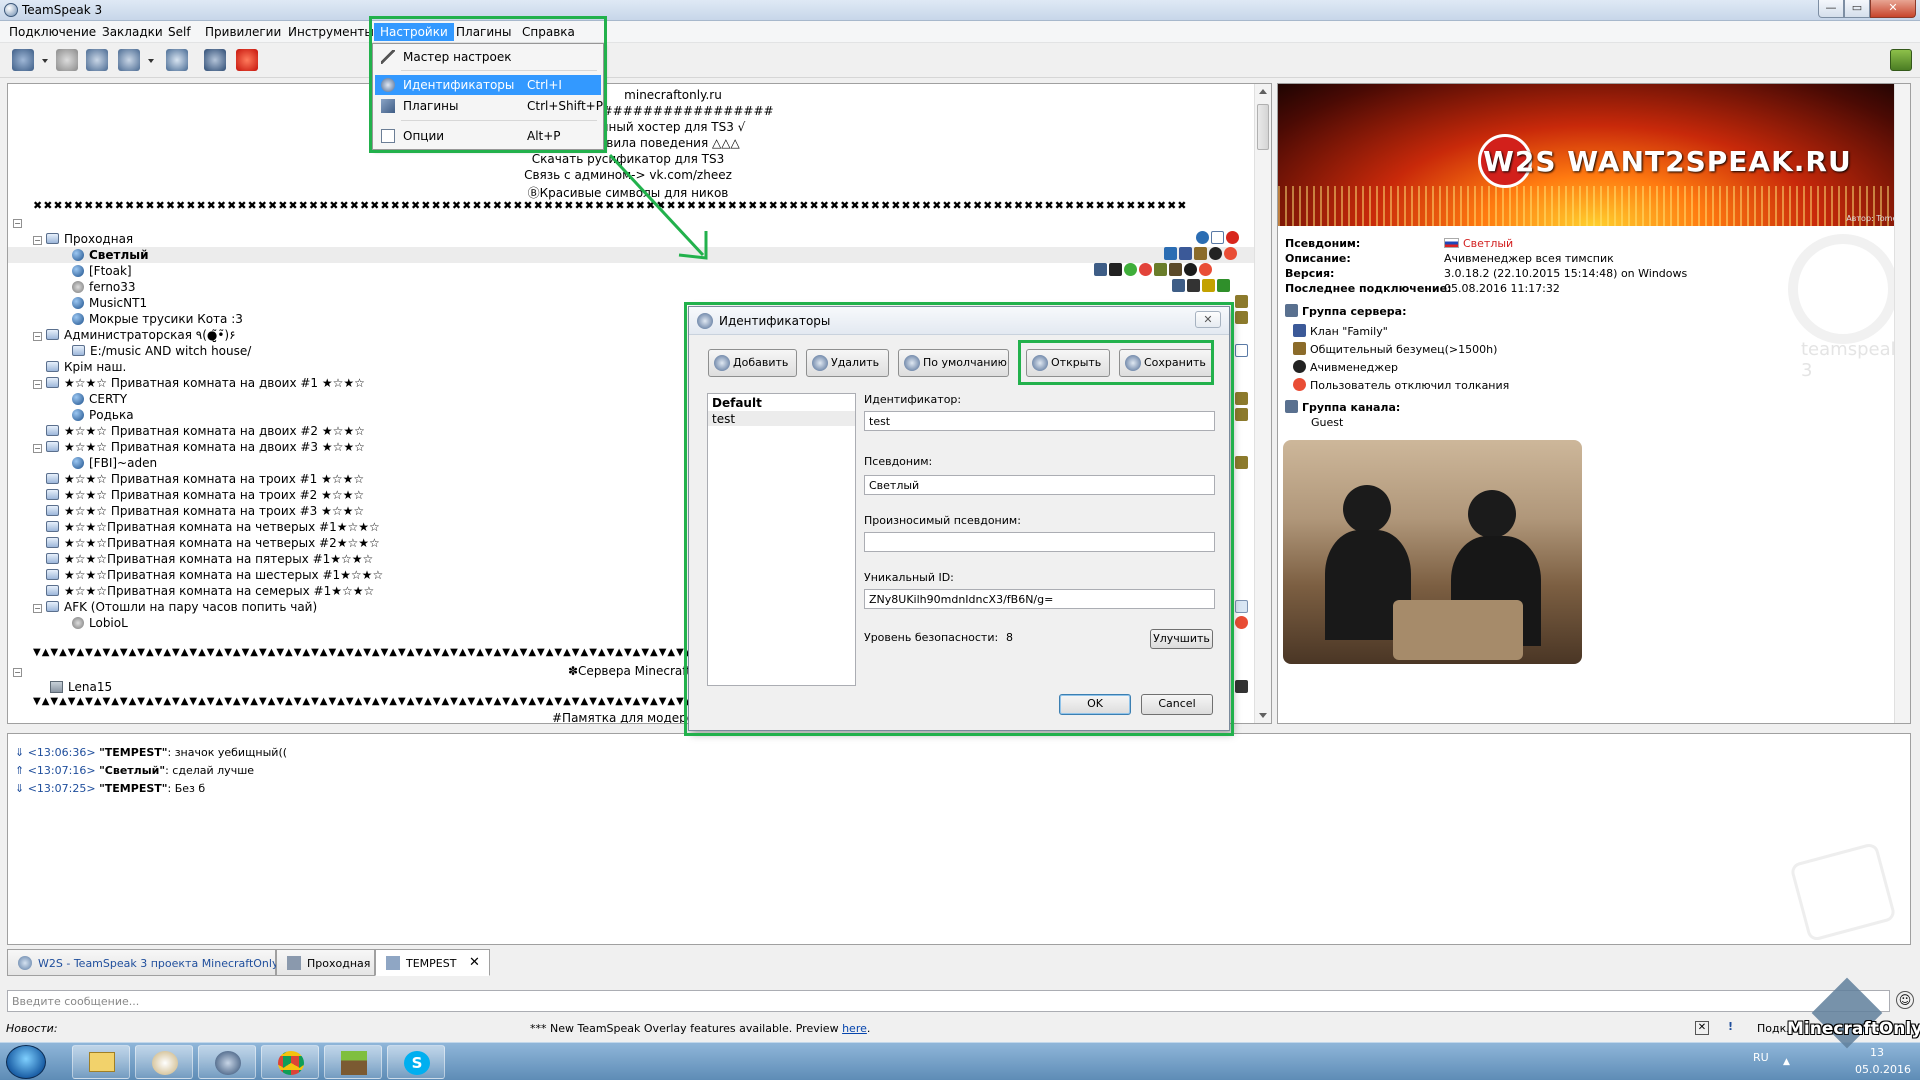 The image size is (1920, 1080). Describe the element at coordinates (102, 271) in the screenshot. I see `client-row: [Ftoak]` at that location.